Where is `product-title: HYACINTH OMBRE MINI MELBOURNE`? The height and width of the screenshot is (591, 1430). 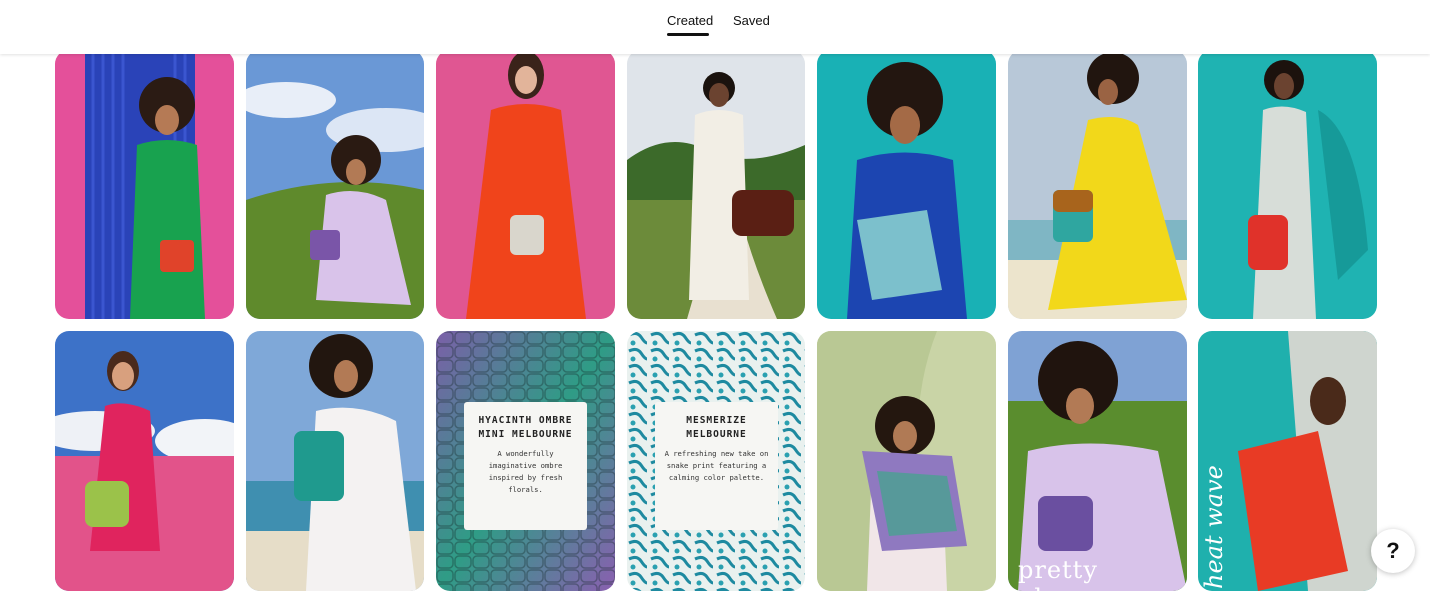
product-title: HYACINTH OMBRE MINI MELBOURNE is located at coordinates (525, 427).